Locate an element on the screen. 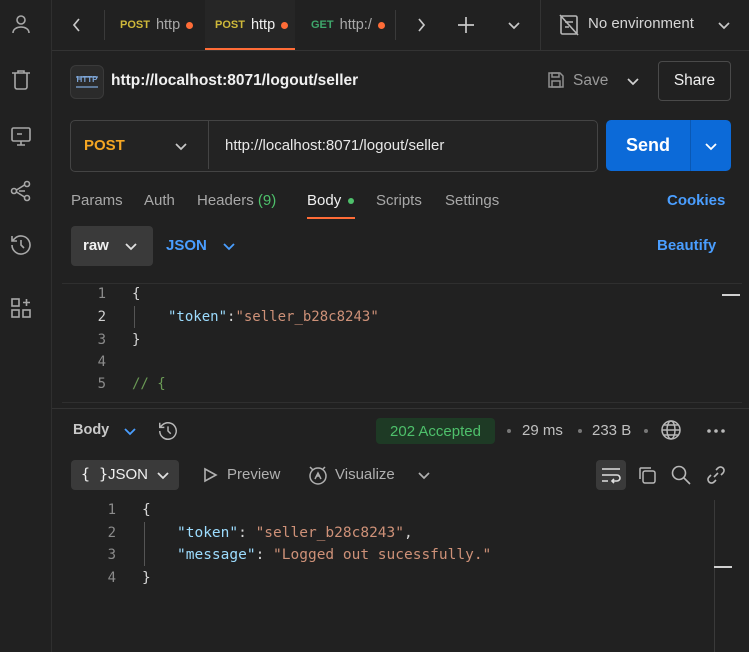 The image size is (749, 652). share-button: Share is located at coordinates (694, 81).